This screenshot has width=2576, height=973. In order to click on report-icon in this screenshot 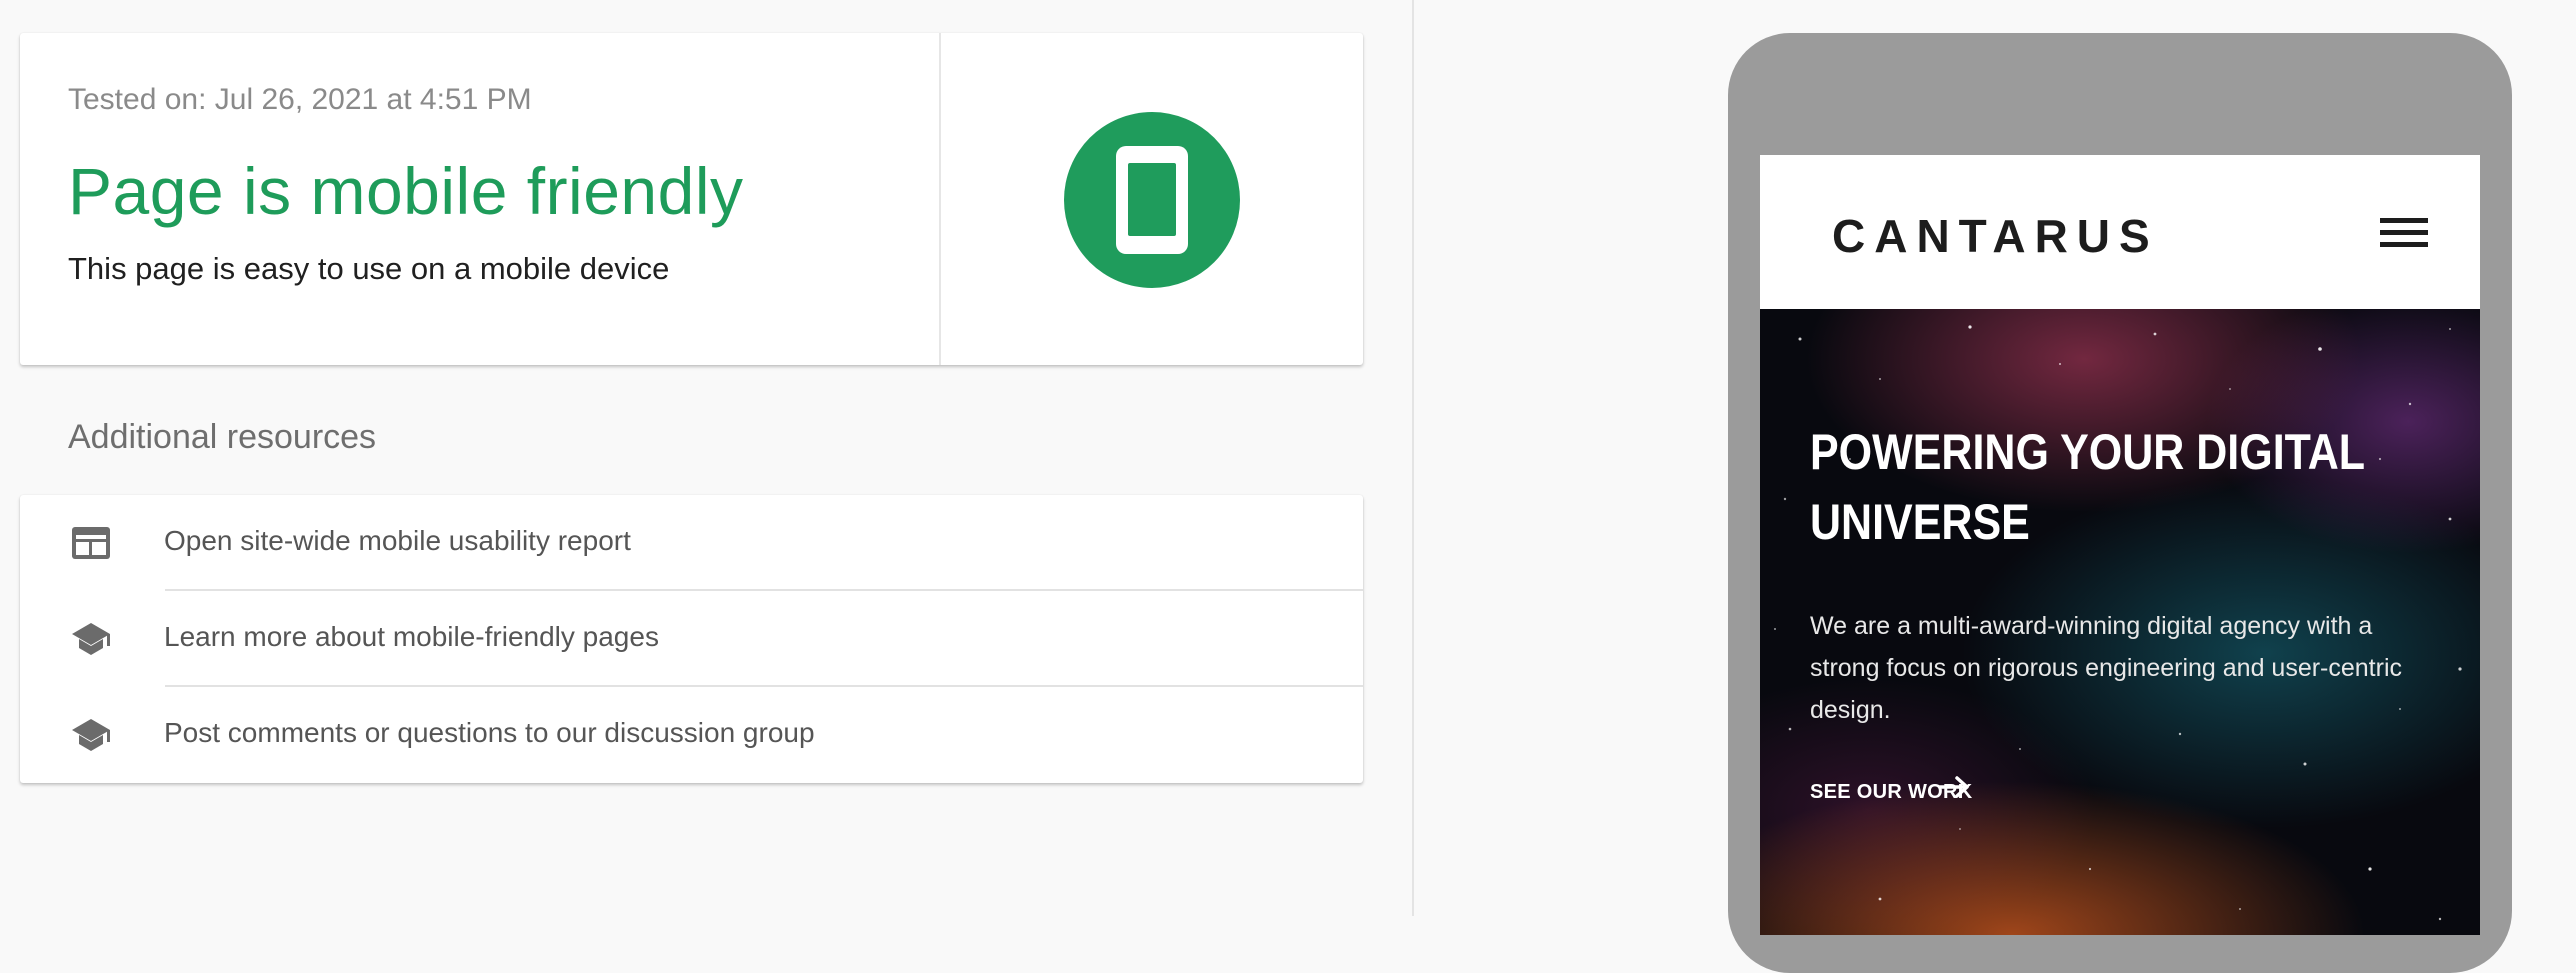, I will do `click(91, 543)`.